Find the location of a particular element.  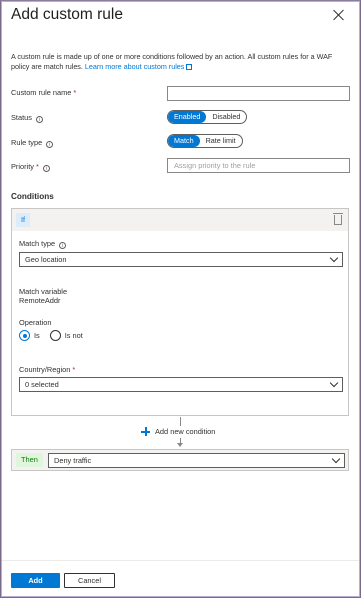

match-type-dropdown: Geo location is located at coordinates (181, 259).